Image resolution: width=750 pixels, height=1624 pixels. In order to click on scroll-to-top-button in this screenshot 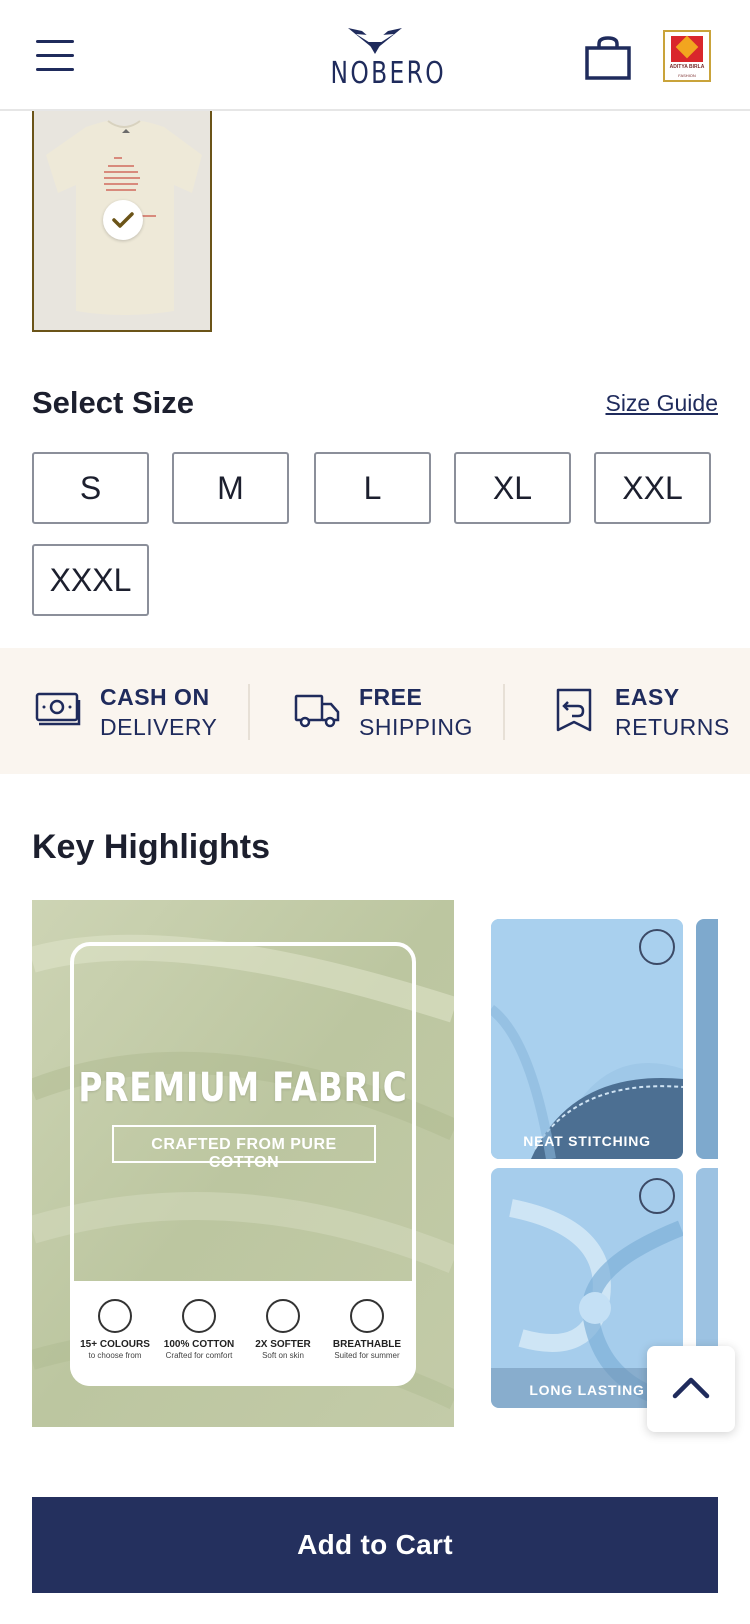, I will do `click(691, 1389)`.